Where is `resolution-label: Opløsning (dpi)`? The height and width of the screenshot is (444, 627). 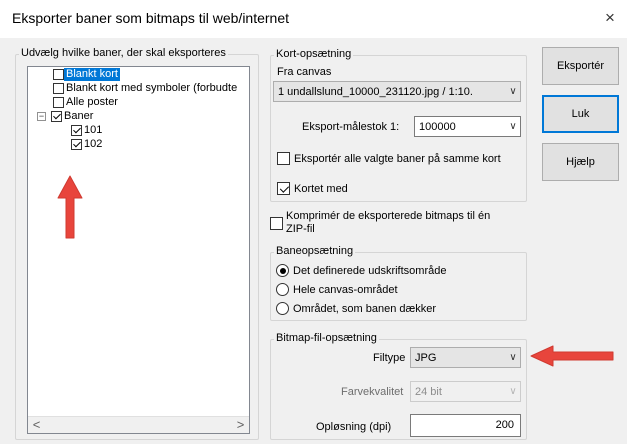
resolution-label: Opløsning (dpi) is located at coordinates (354, 427).